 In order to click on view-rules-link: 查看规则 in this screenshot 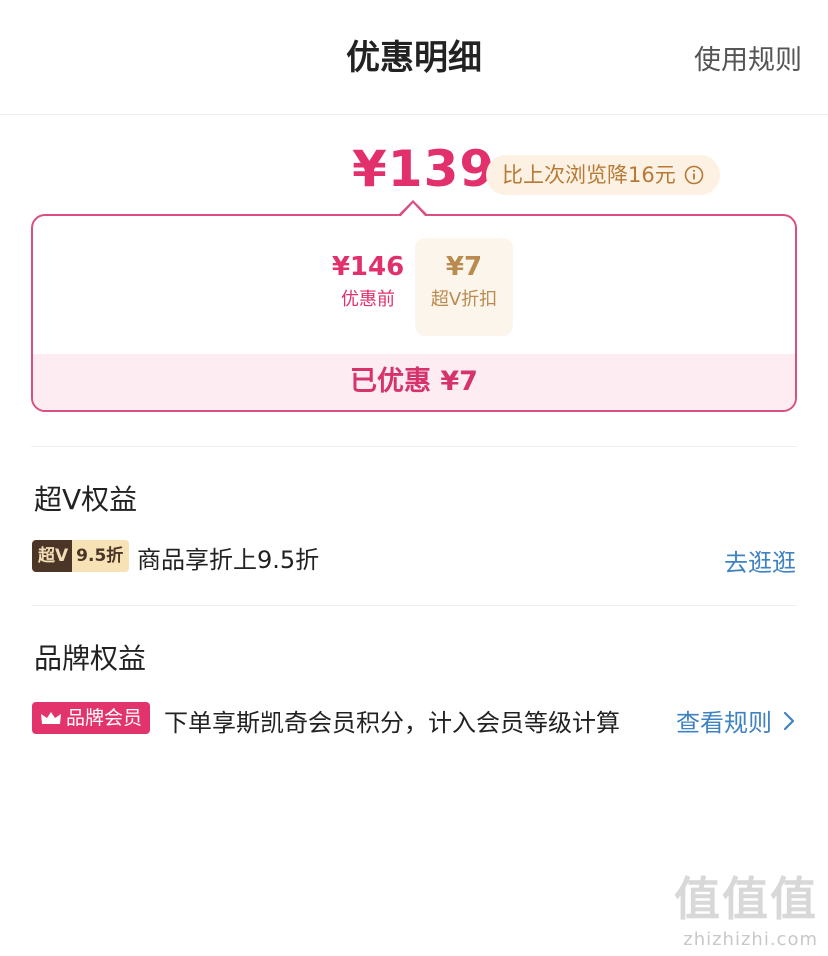, I will do `click(736, 720)`.